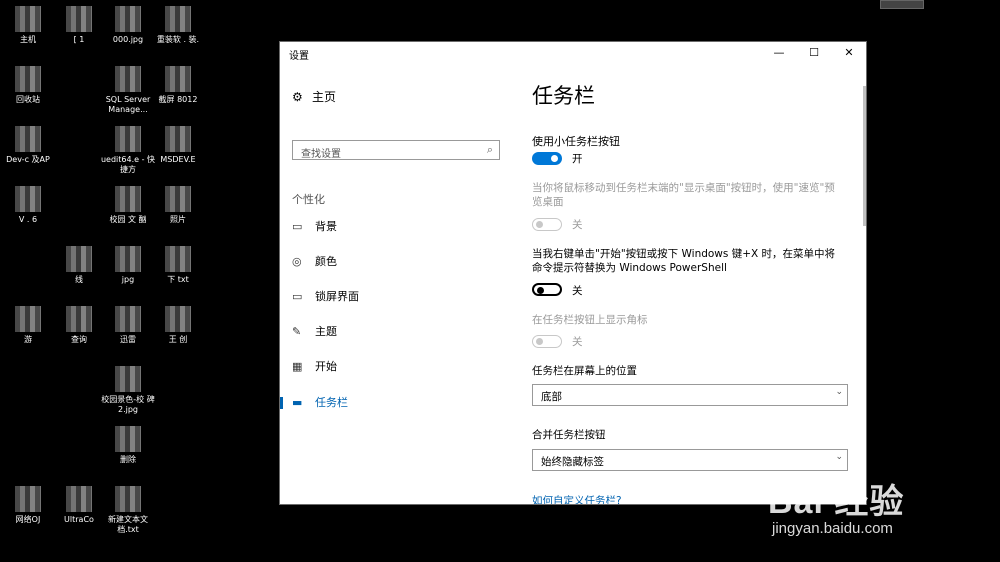 Image resolution: width=1000 pixels, height=562 pixels. What do you see at coordinates (297, 296) in the screenshot?
I see `lockscreen-icon: ▭` at bounding box center [297, 296].